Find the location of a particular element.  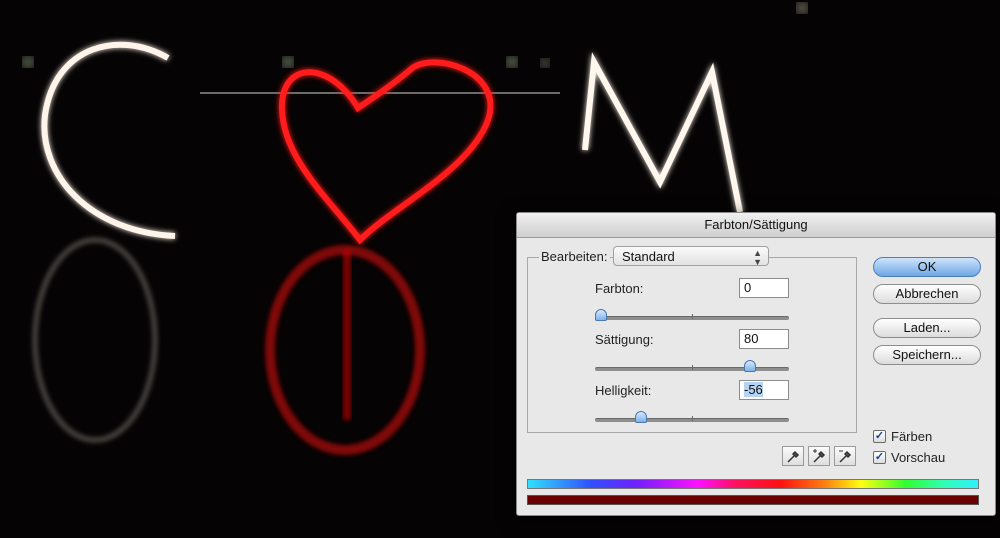

lightness-slider-center-tick is located at coordinates (692, 418).